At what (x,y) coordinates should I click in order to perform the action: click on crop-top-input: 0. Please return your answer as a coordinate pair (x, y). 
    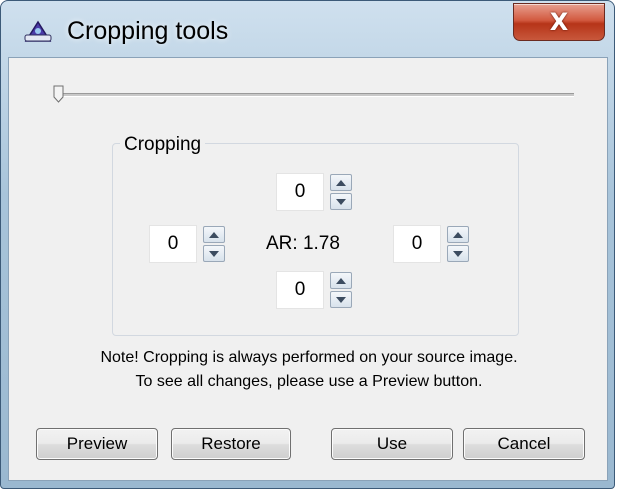
    Looking at the image, I should click on (300, 192).